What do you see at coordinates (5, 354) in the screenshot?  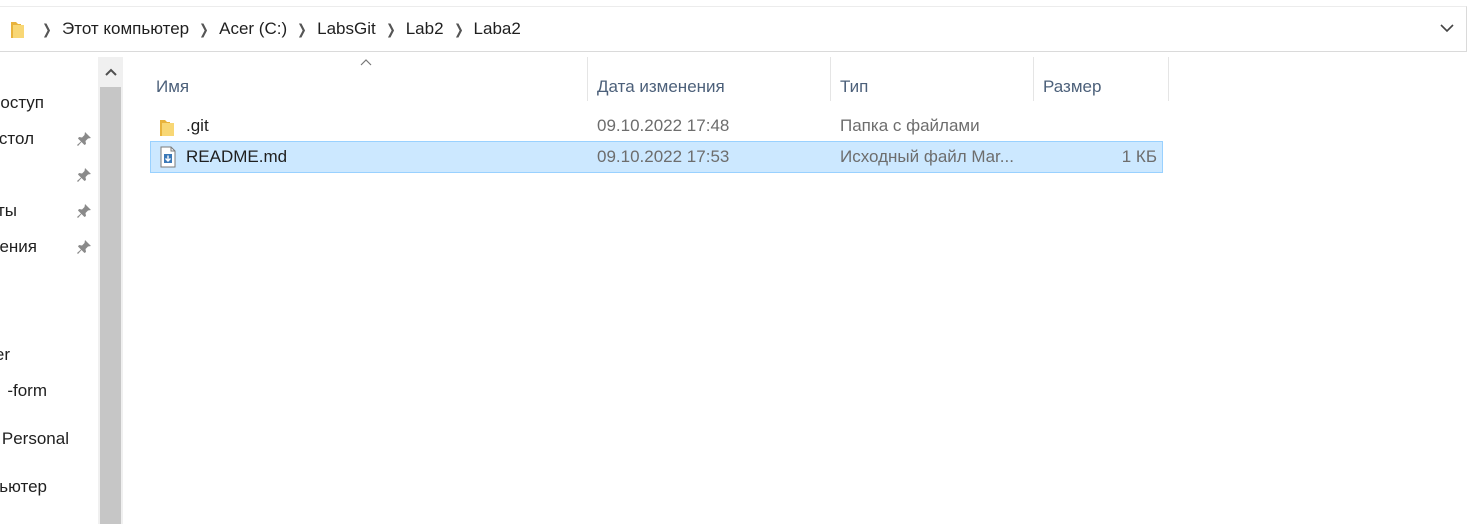 I see `nav-item-label: er` at bounding box center [5, 354].